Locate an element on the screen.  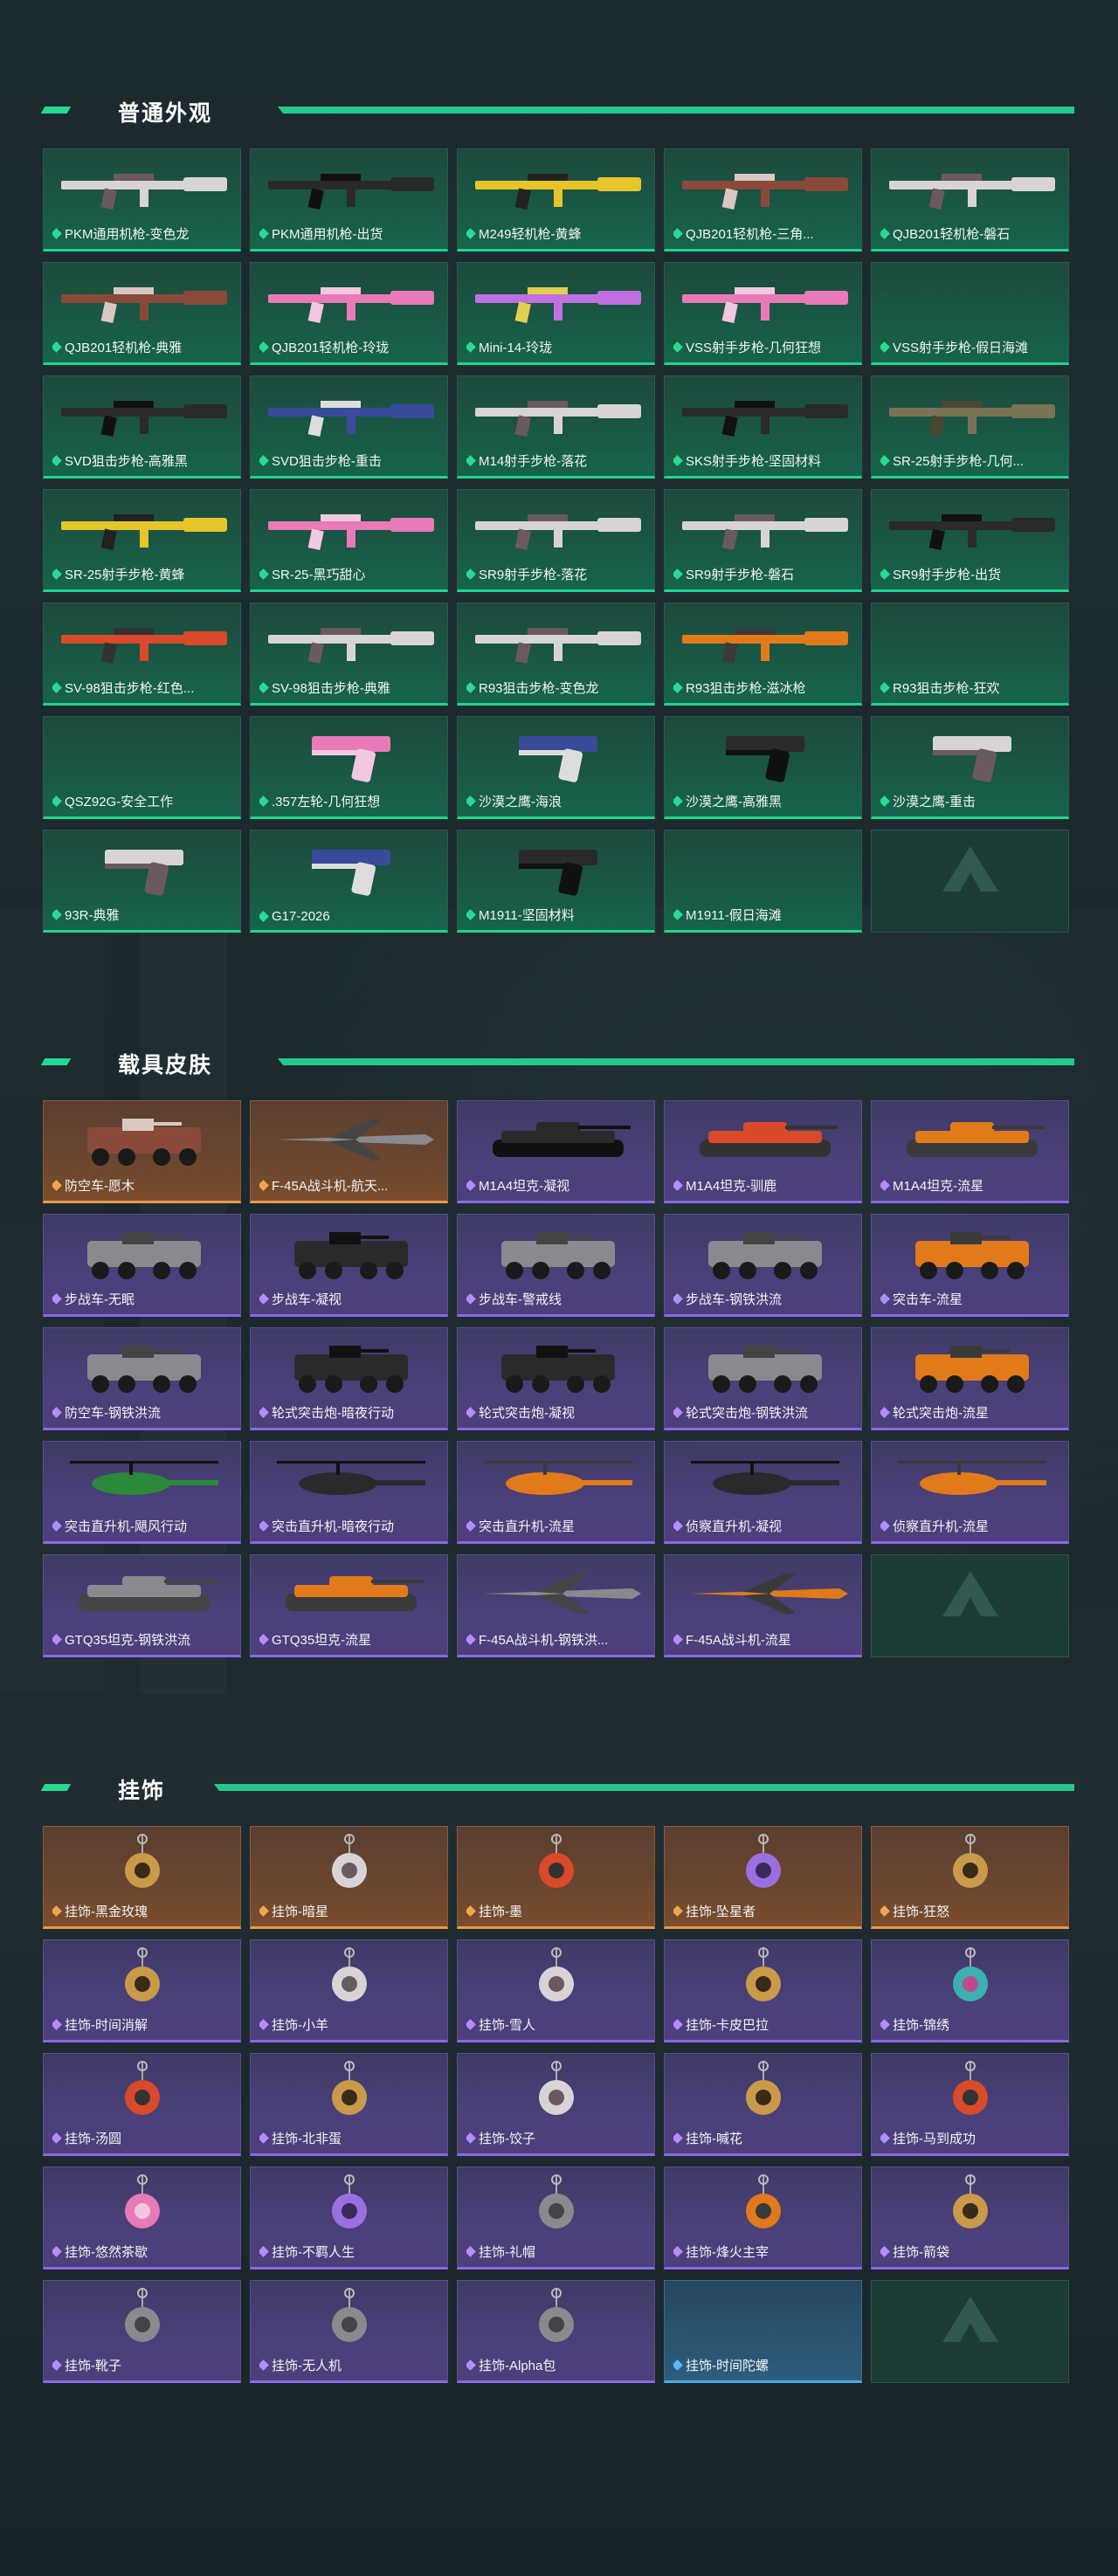
item-card: 挂饰-卡皮巴拉 is located at coordinates (763, 1990).